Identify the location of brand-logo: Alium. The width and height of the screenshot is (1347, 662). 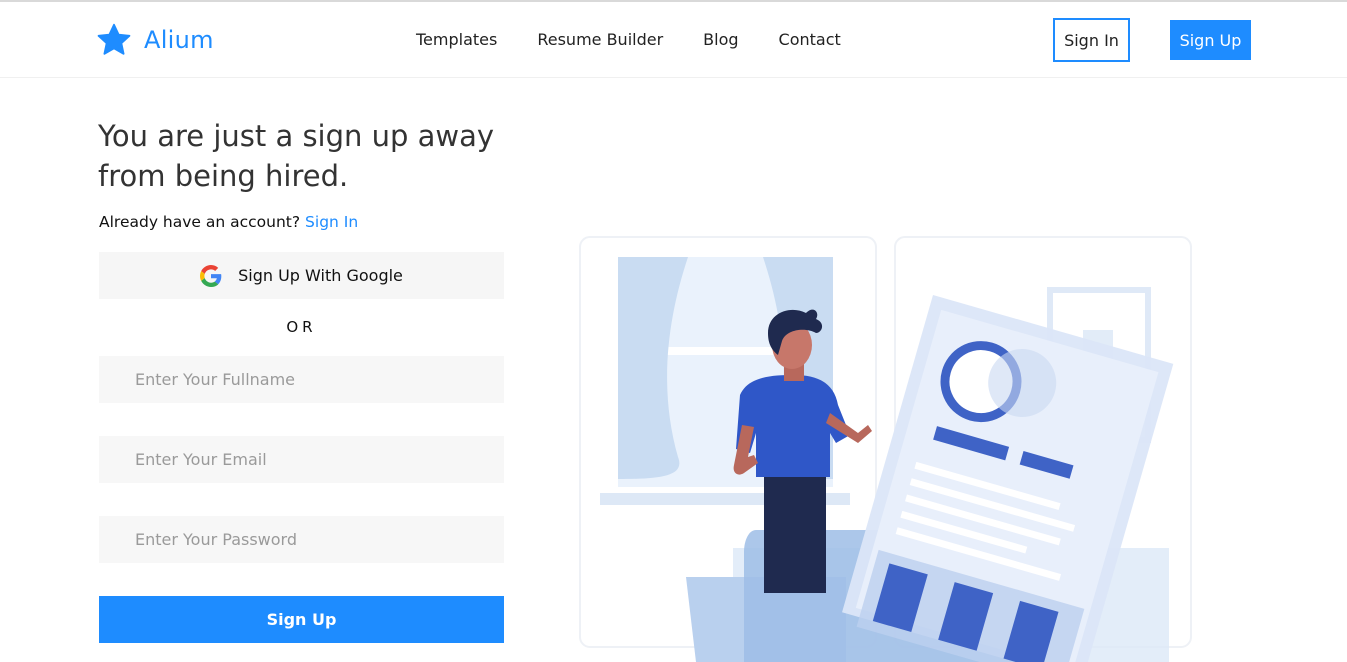
(155, 40).